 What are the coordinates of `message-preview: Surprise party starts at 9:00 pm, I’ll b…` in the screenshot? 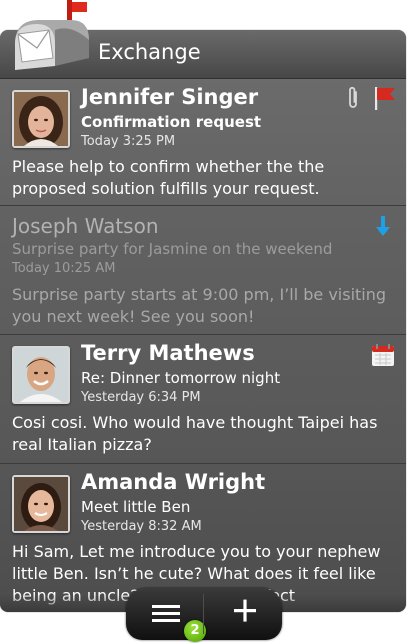 It's located at (199, 305).